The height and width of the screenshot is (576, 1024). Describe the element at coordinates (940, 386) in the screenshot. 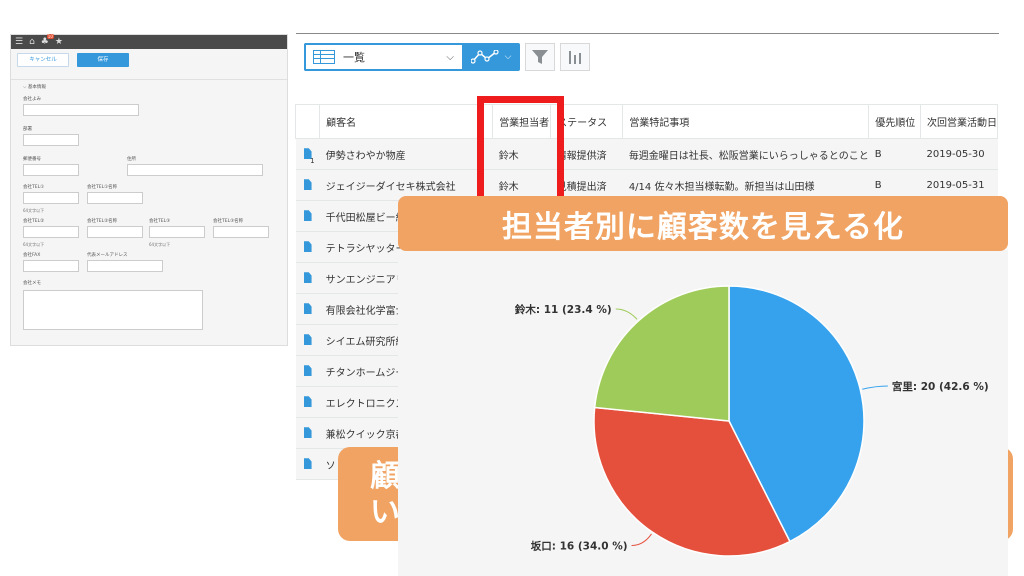

I see `pie-data-label: 宮里: 20 (42.6 %)` at that location.